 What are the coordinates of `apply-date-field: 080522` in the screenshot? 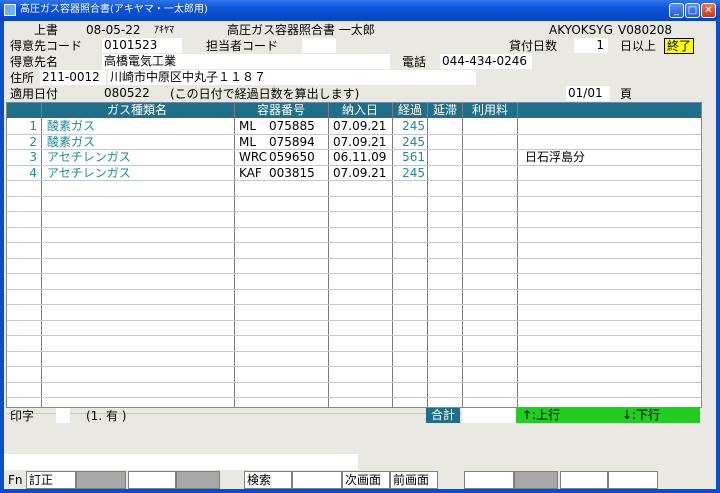 It's located at (129, 93).